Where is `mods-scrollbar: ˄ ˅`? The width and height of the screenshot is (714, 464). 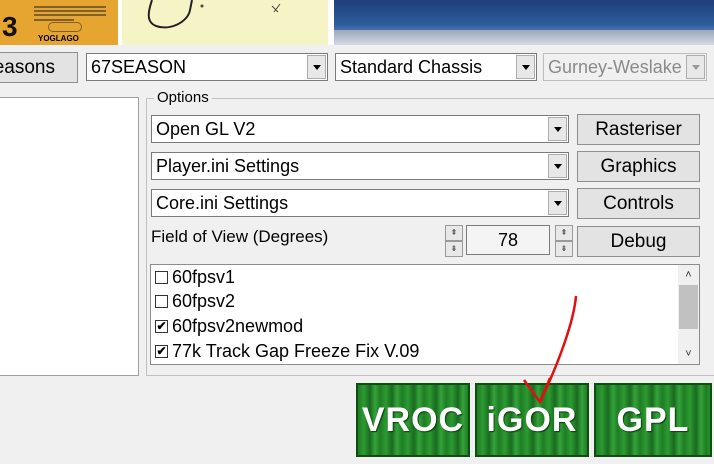 mods-scrollbar: ˄ ˅ is located at coordinates (688, 314).